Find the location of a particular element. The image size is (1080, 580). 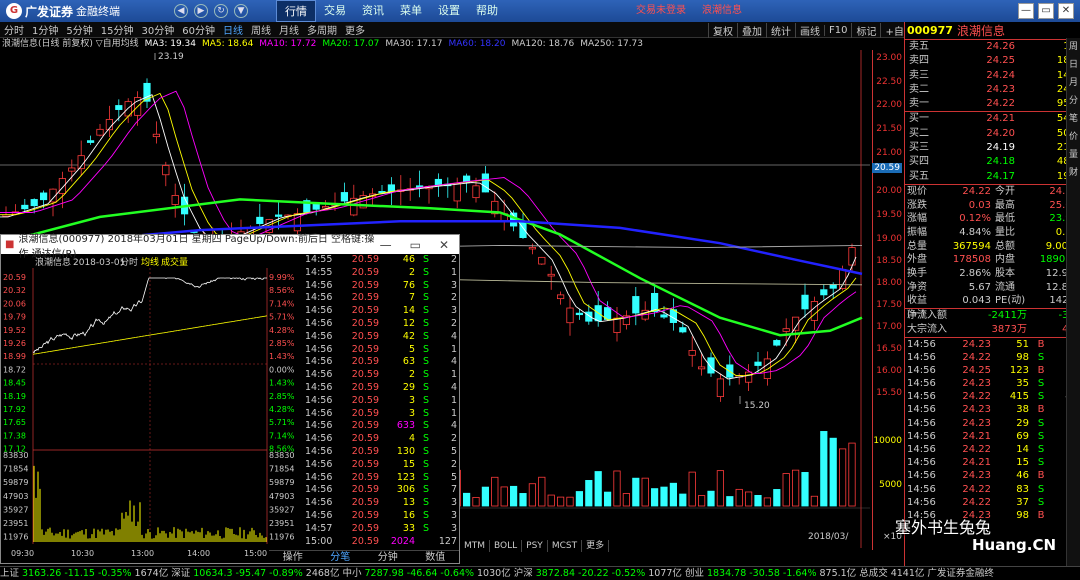

tick-volume: 415 is located at coordinates (1019, 397).